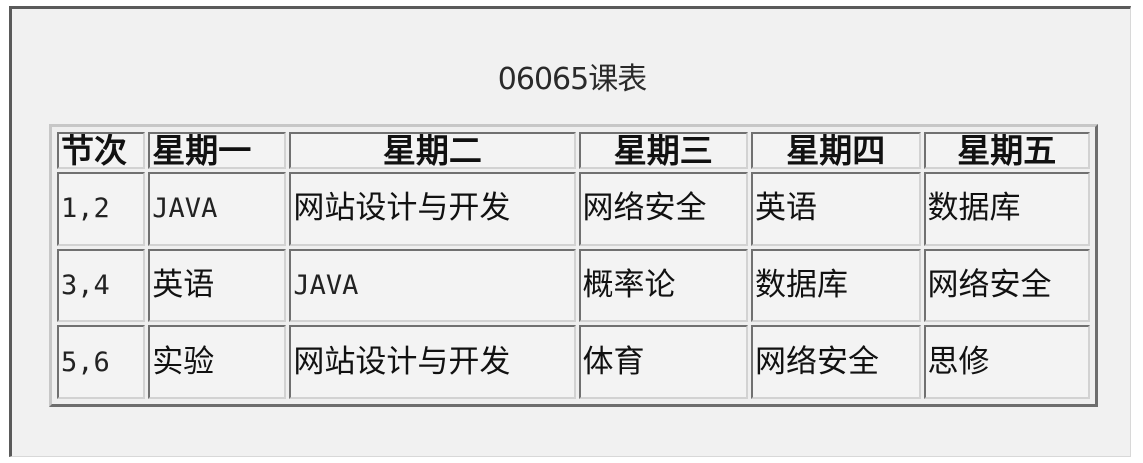 The height and width of the screenshot is (463, 1143). Describe the element at coordinates (101, 362) in the screenshot. I see `period-cell: 5,6` at that location.